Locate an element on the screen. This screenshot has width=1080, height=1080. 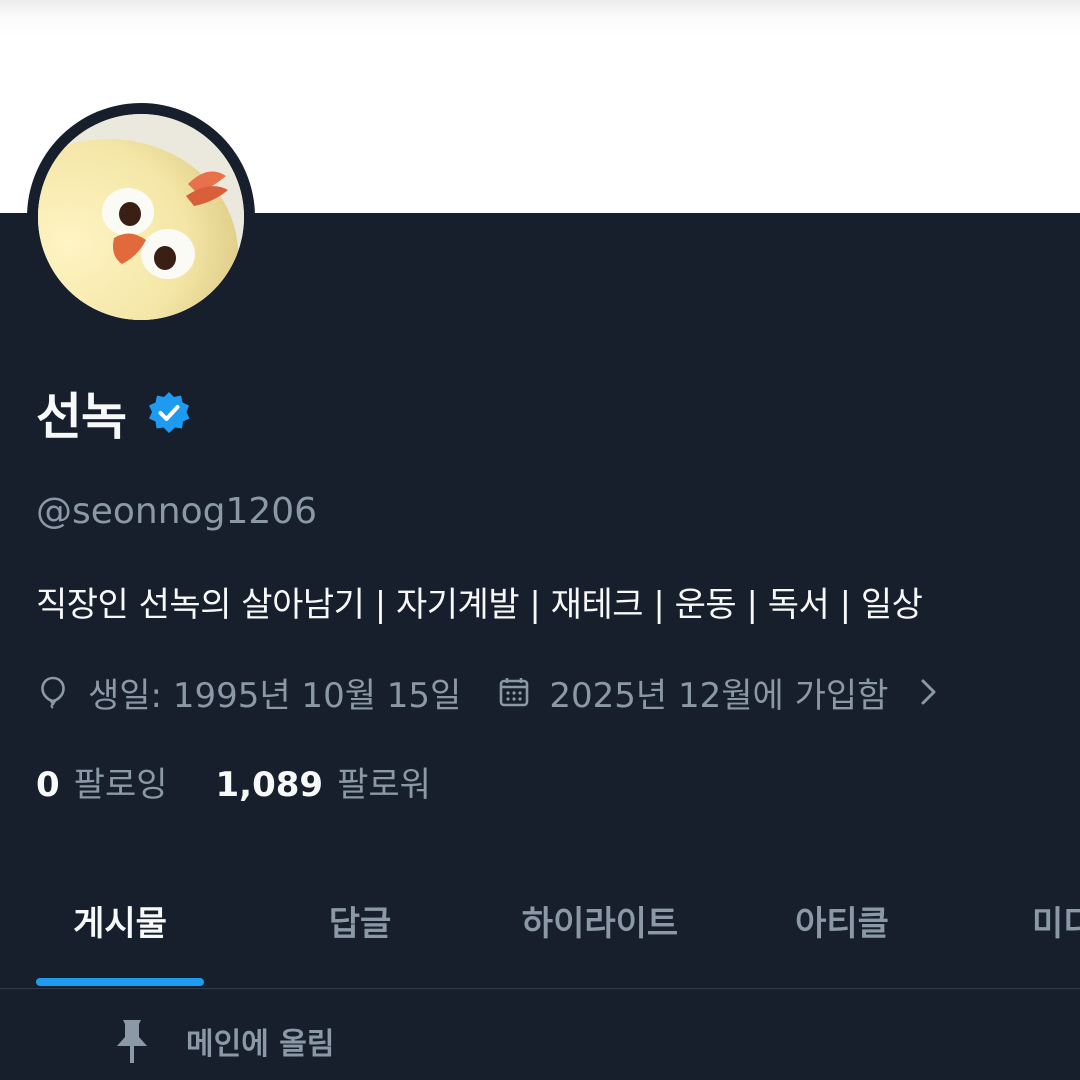
tab-posts: 게시물 is located at coordinates (120, 920).